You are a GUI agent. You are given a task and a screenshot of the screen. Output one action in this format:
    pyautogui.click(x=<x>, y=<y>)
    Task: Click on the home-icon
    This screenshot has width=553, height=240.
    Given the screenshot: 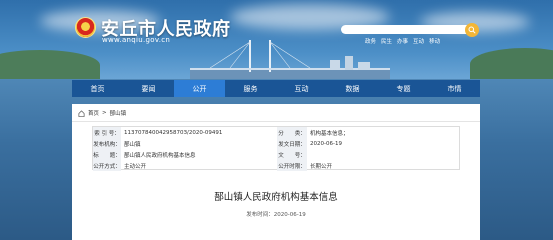 What is the action you would take?
    pyautogui.click(x=81, y=113)
    